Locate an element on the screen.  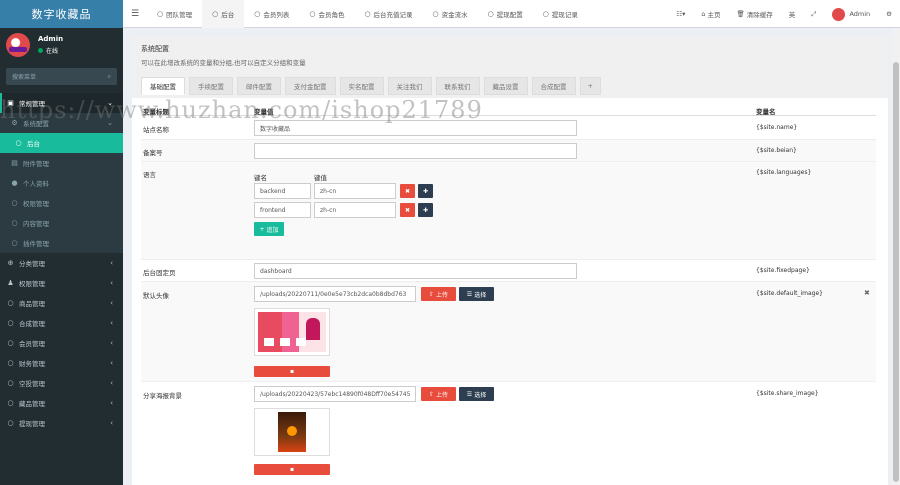
row-var: {$site.languages} is located at coordinates (784, 172).